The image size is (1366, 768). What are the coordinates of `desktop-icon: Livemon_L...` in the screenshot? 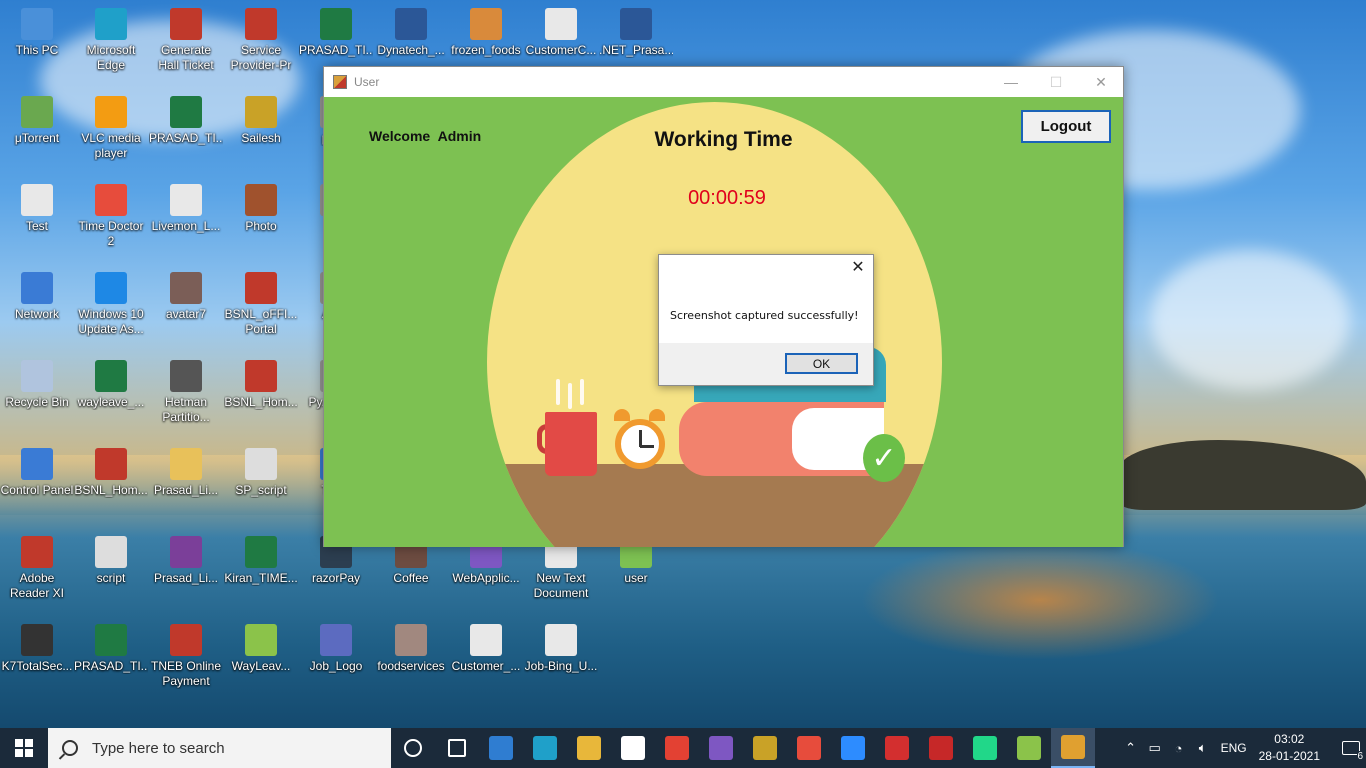 It's located at (186, 220).